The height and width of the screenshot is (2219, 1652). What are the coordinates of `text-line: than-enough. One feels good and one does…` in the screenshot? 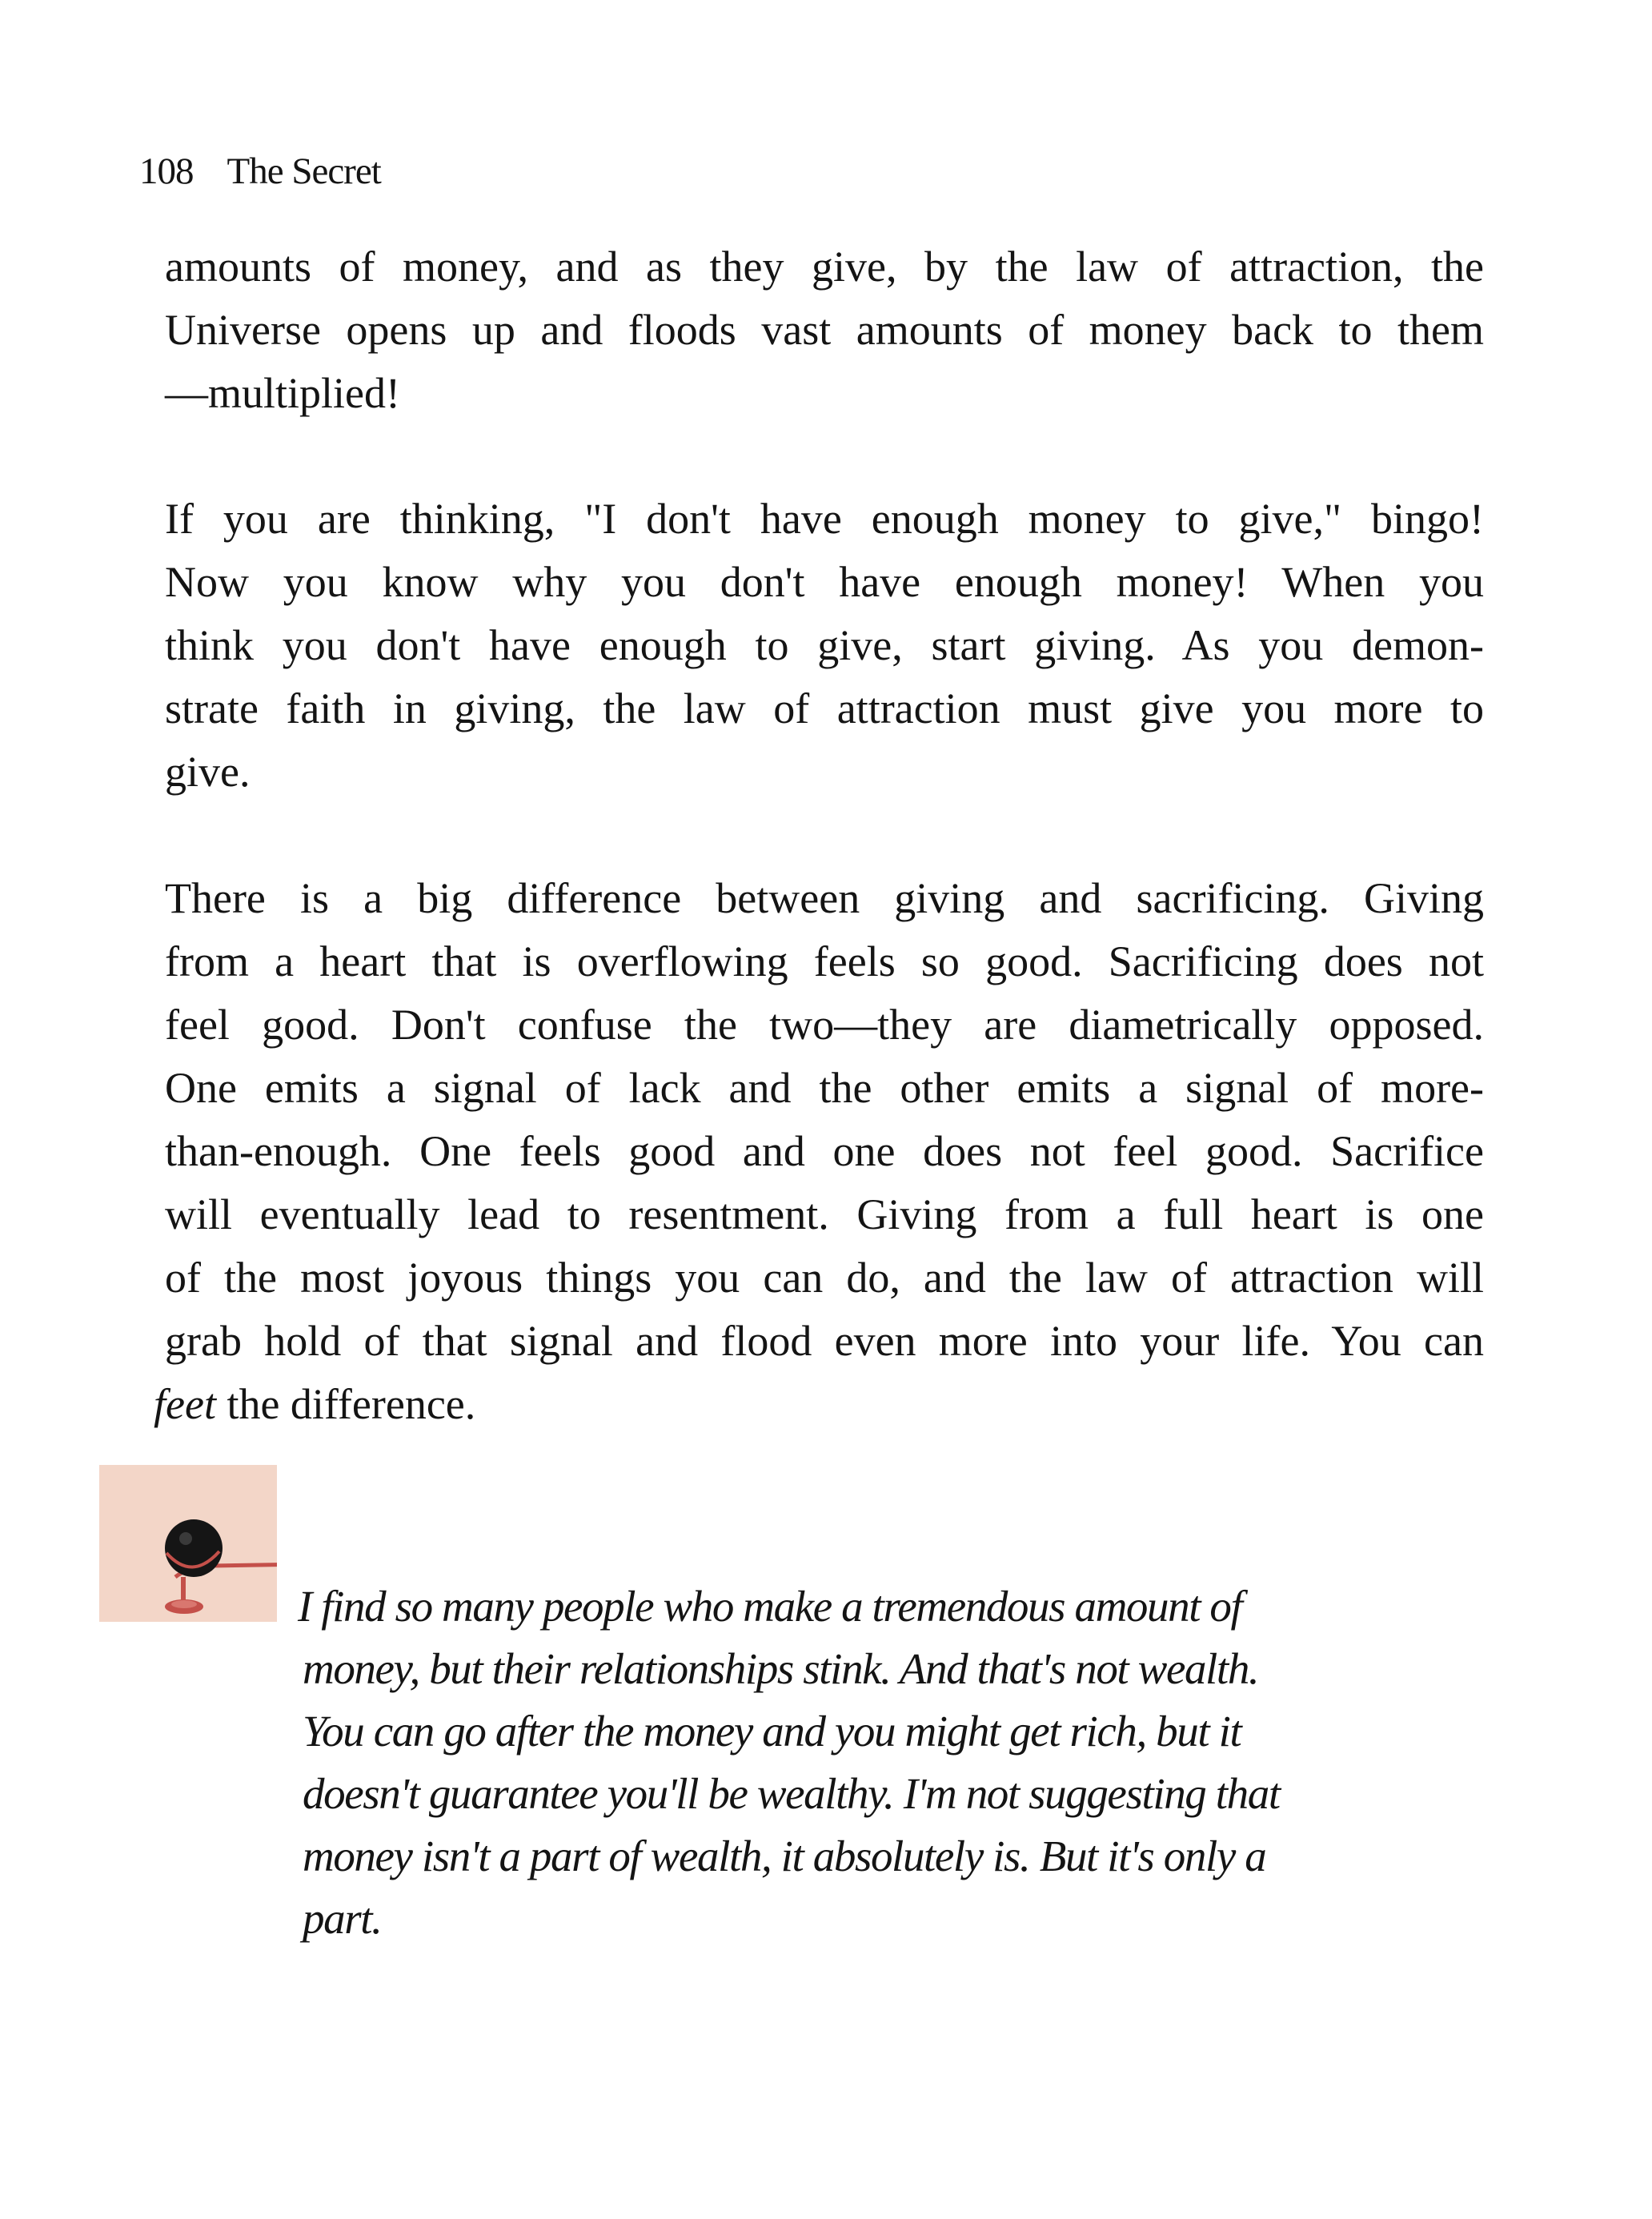 It's located at (824, 1151).